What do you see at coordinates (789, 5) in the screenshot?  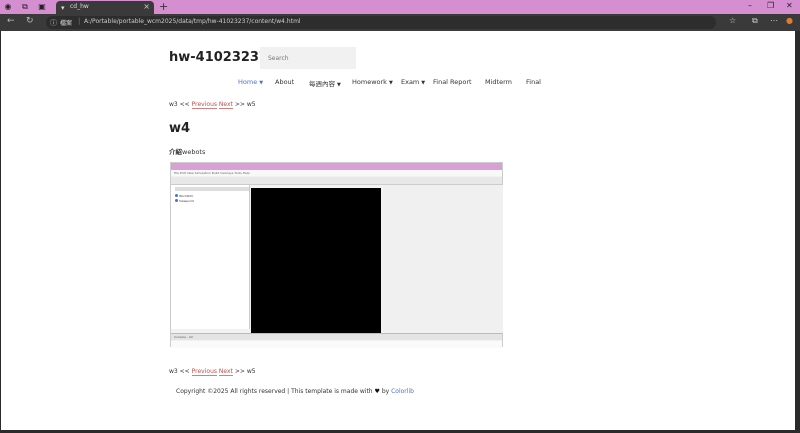 I see `close-window-icon: ✕` at bounding box center [789, 5].